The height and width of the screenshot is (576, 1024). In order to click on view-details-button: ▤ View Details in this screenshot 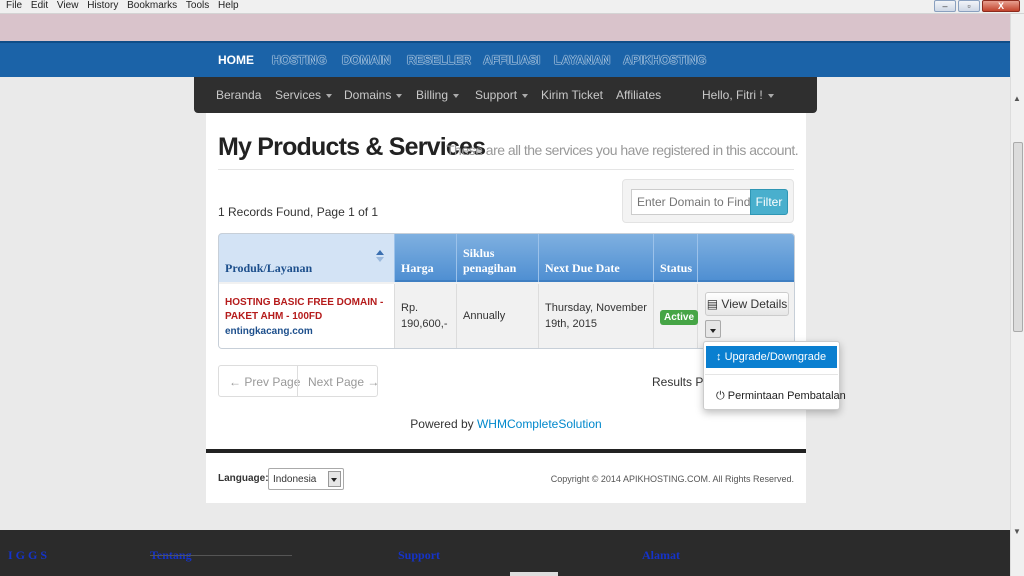, I will do `click(747, 304)`.